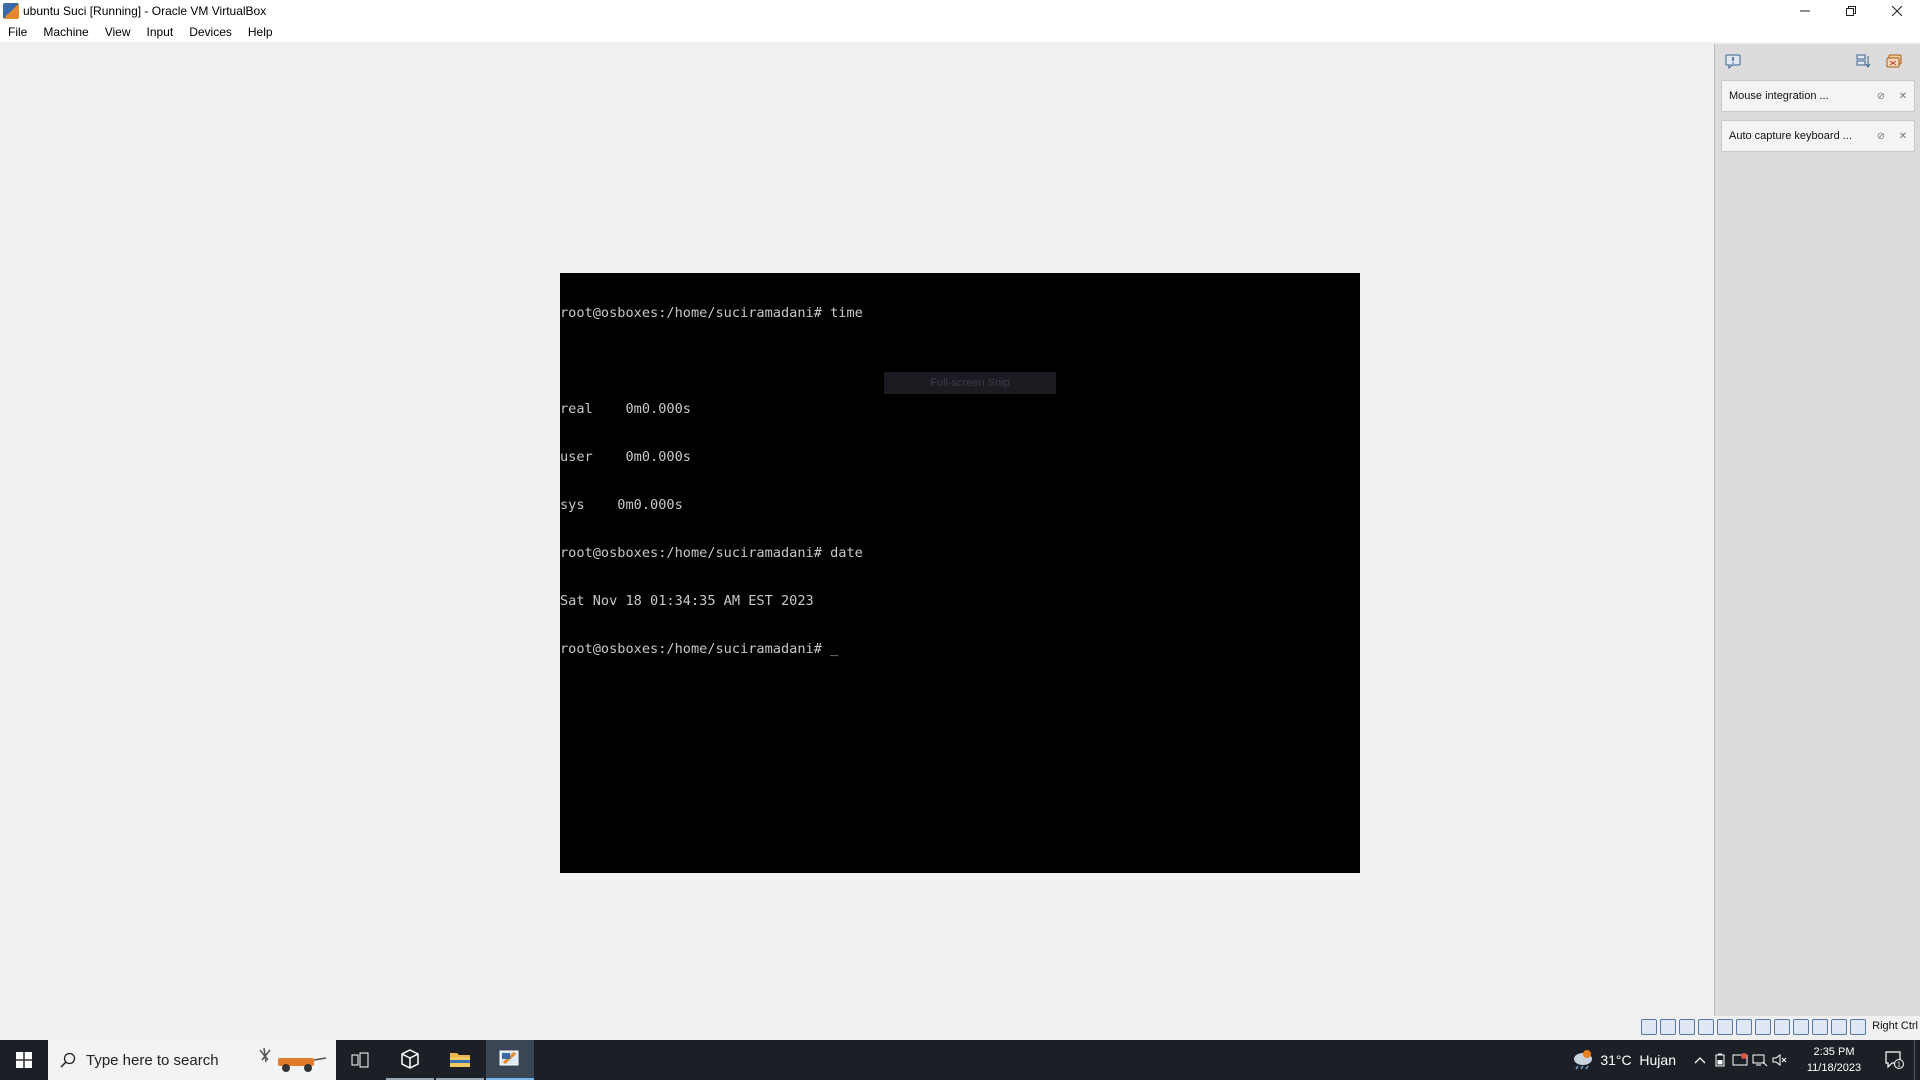 The height and width of the screenshot is (1080, 1920). I want to click on folder-icon, so click(460, 1060).